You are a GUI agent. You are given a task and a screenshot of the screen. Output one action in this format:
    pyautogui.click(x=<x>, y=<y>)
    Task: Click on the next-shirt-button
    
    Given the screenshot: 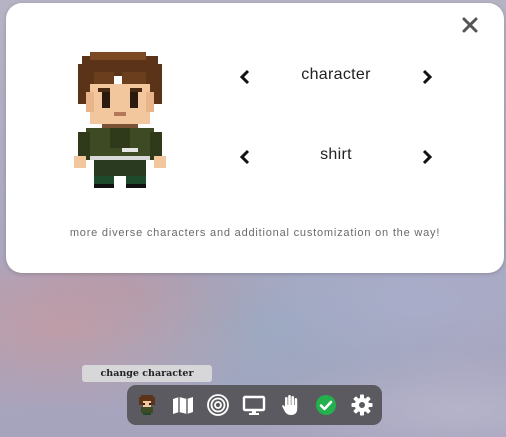 What is the action you would take?
    pyautogui.click(x=426, y=157)
    